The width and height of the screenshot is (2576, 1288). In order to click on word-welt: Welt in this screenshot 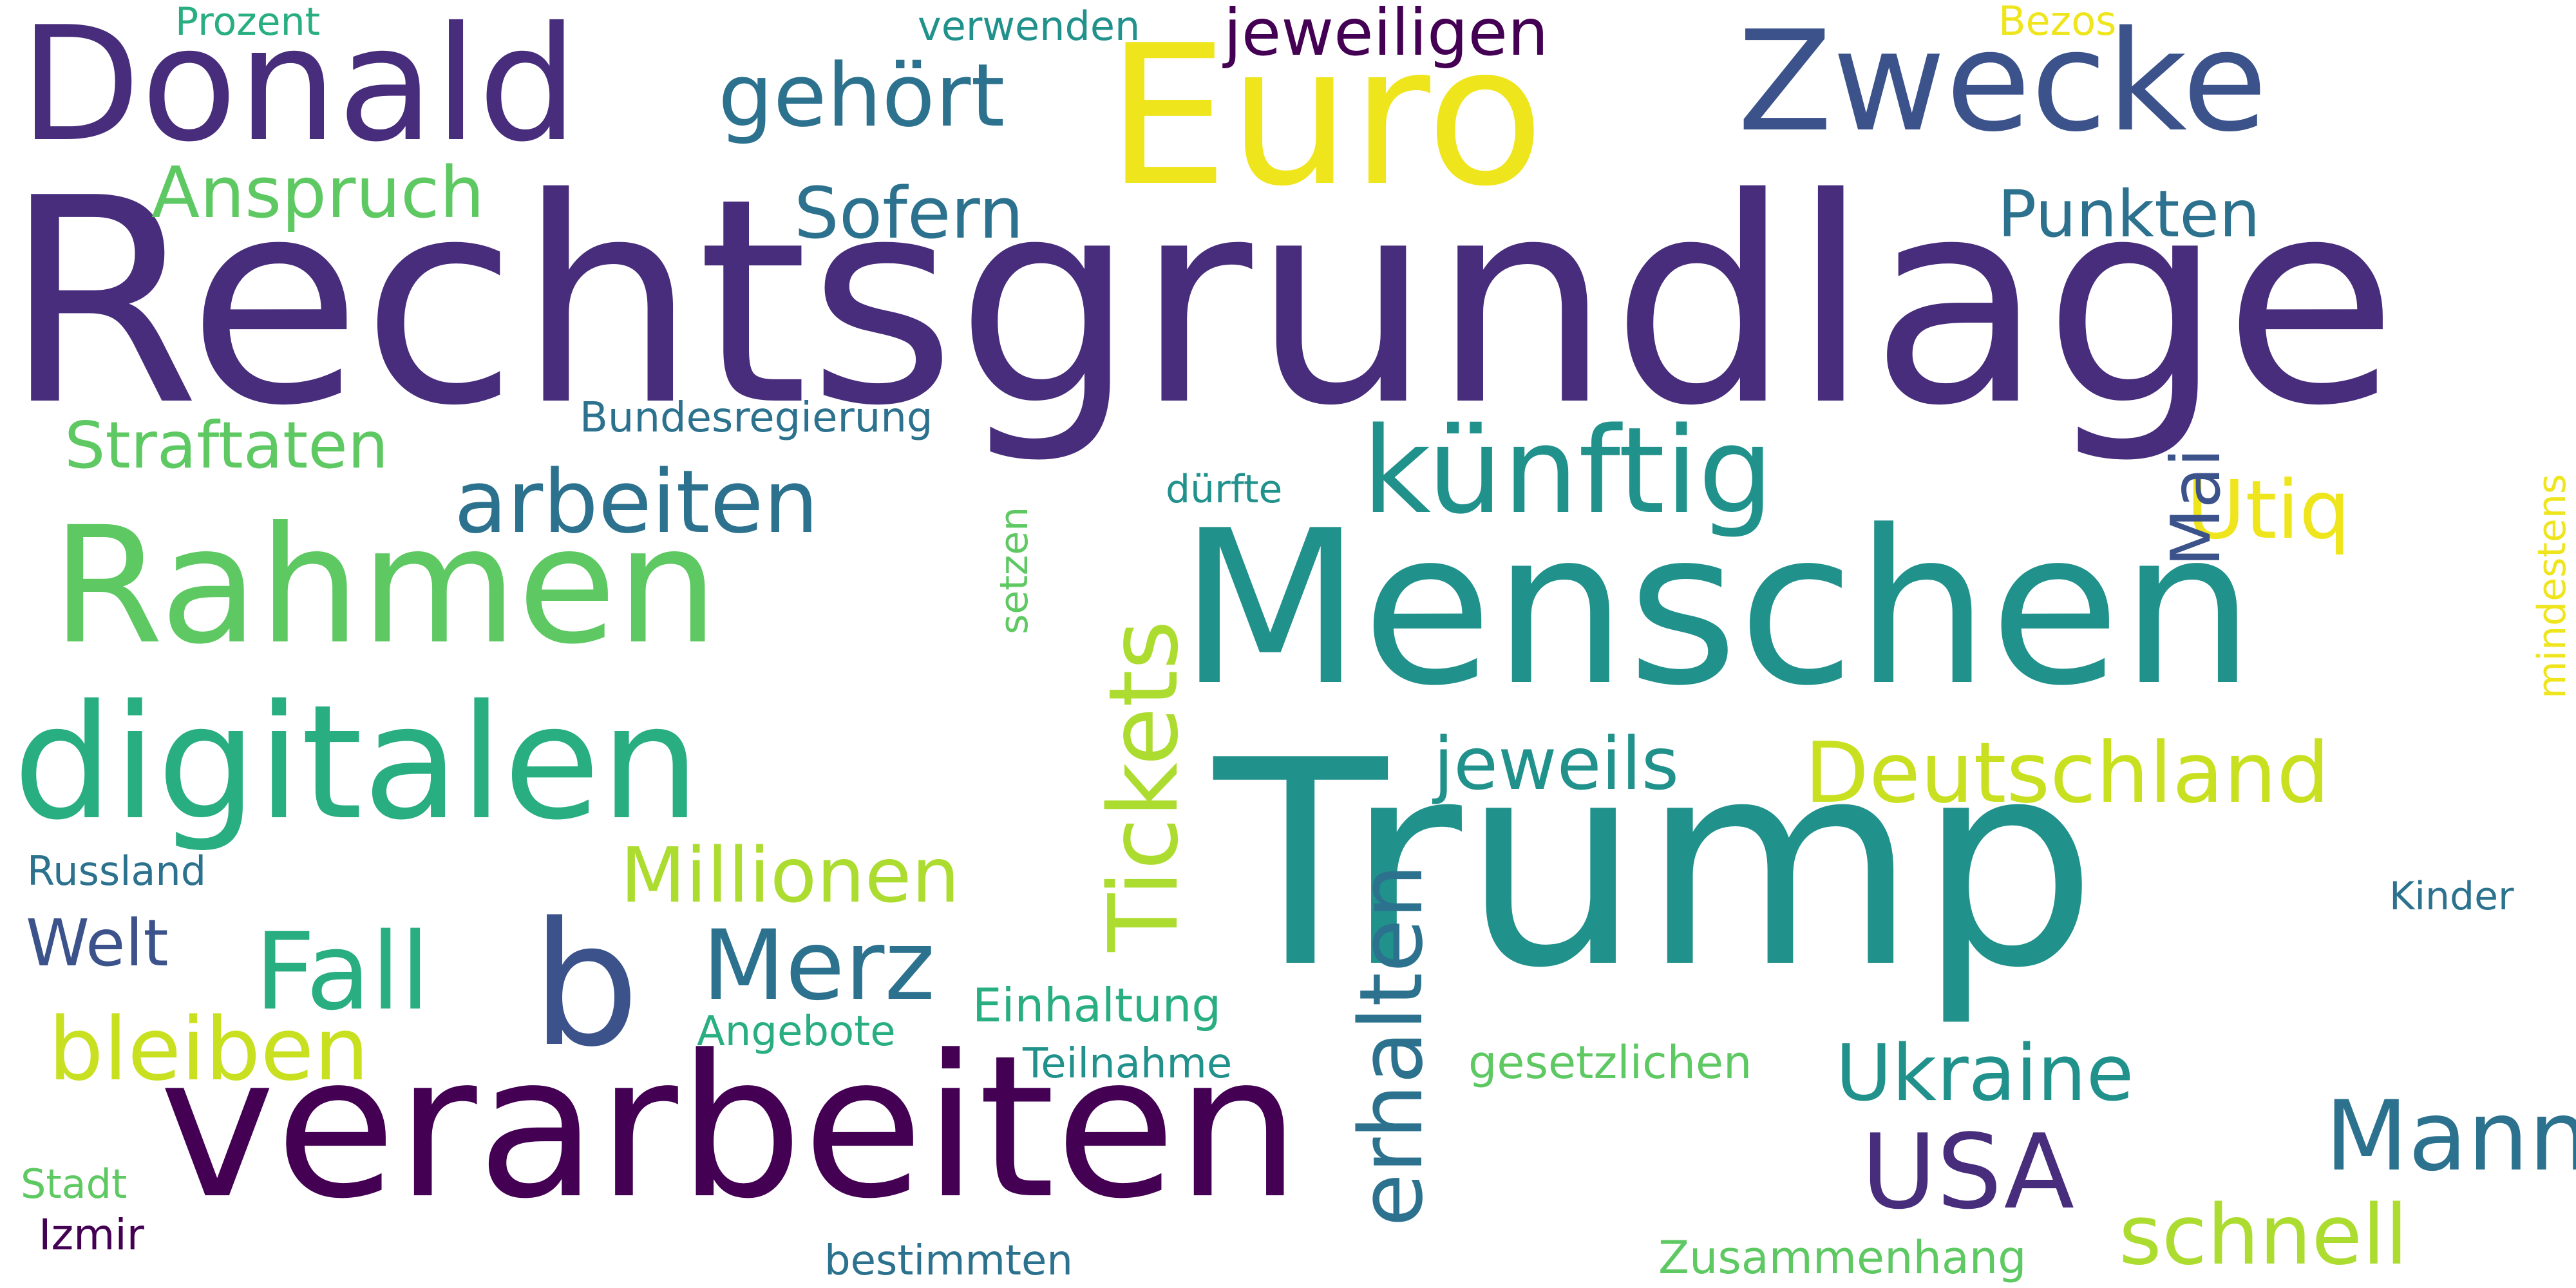, I will do `click(97, 943)`.